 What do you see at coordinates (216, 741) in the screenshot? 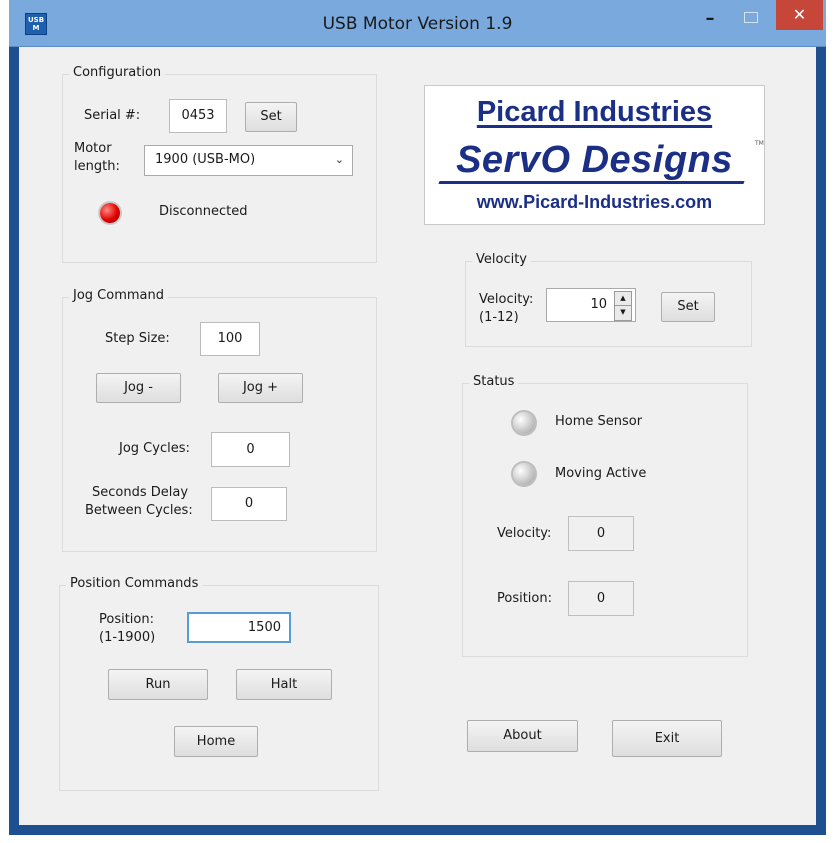
I see `home-button: Home` at bounding box center [216, 741].